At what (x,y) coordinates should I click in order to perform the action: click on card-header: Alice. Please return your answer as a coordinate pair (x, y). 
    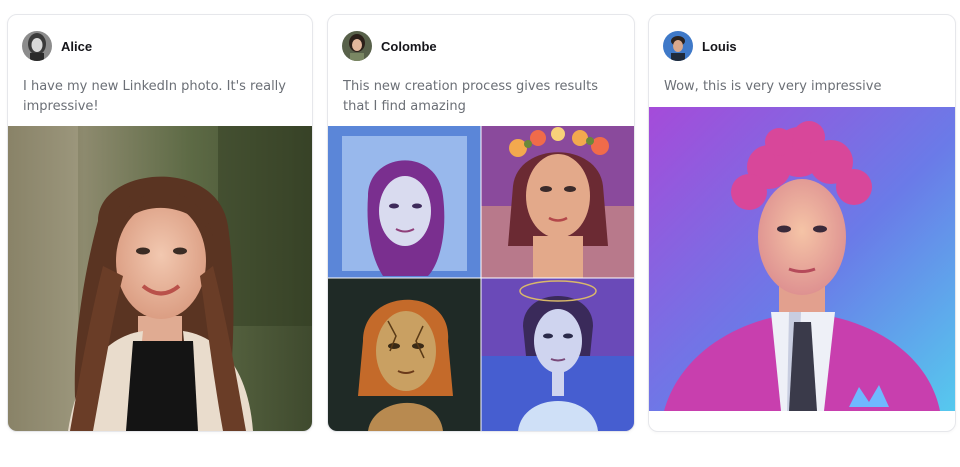
    Looking at the image, I should click on (57, 46).